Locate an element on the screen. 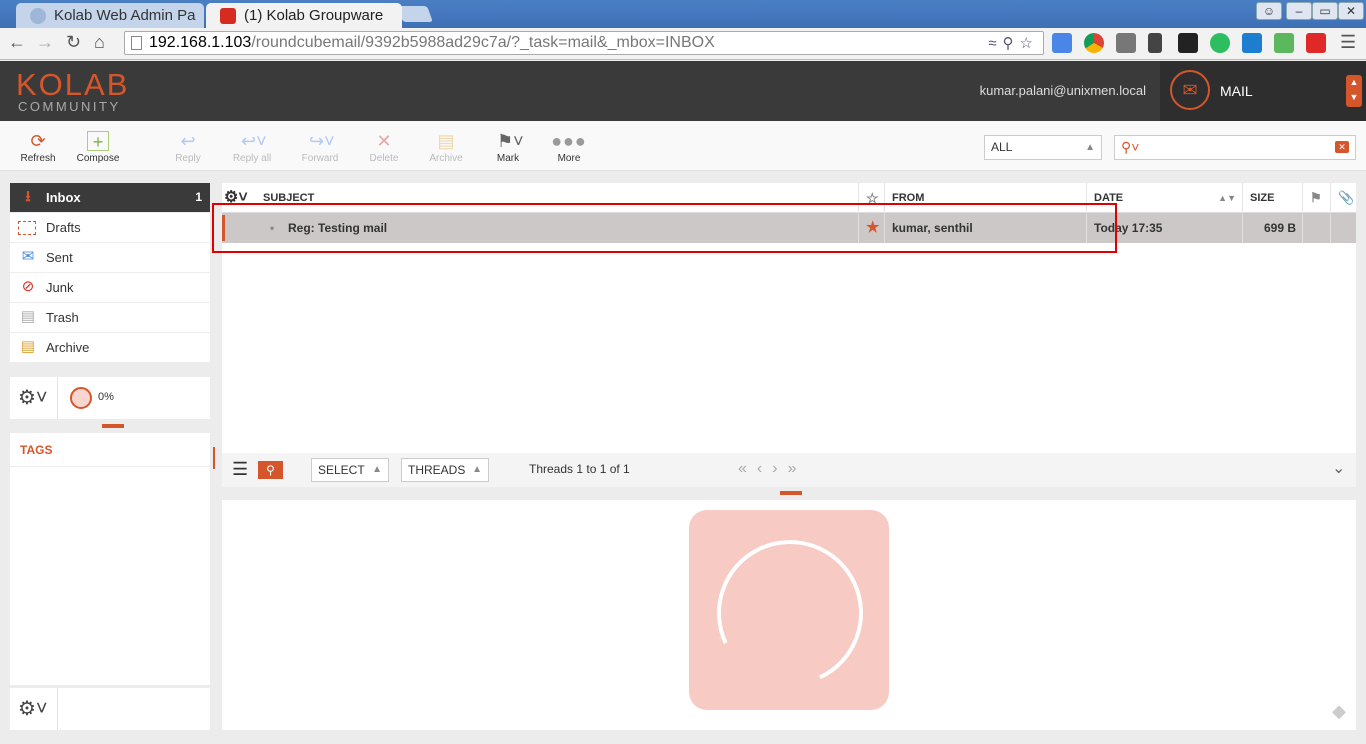 This screenshot has height=744, width=1366. attachment-column-icon: 📎 is located at coordinates (1343, 198).